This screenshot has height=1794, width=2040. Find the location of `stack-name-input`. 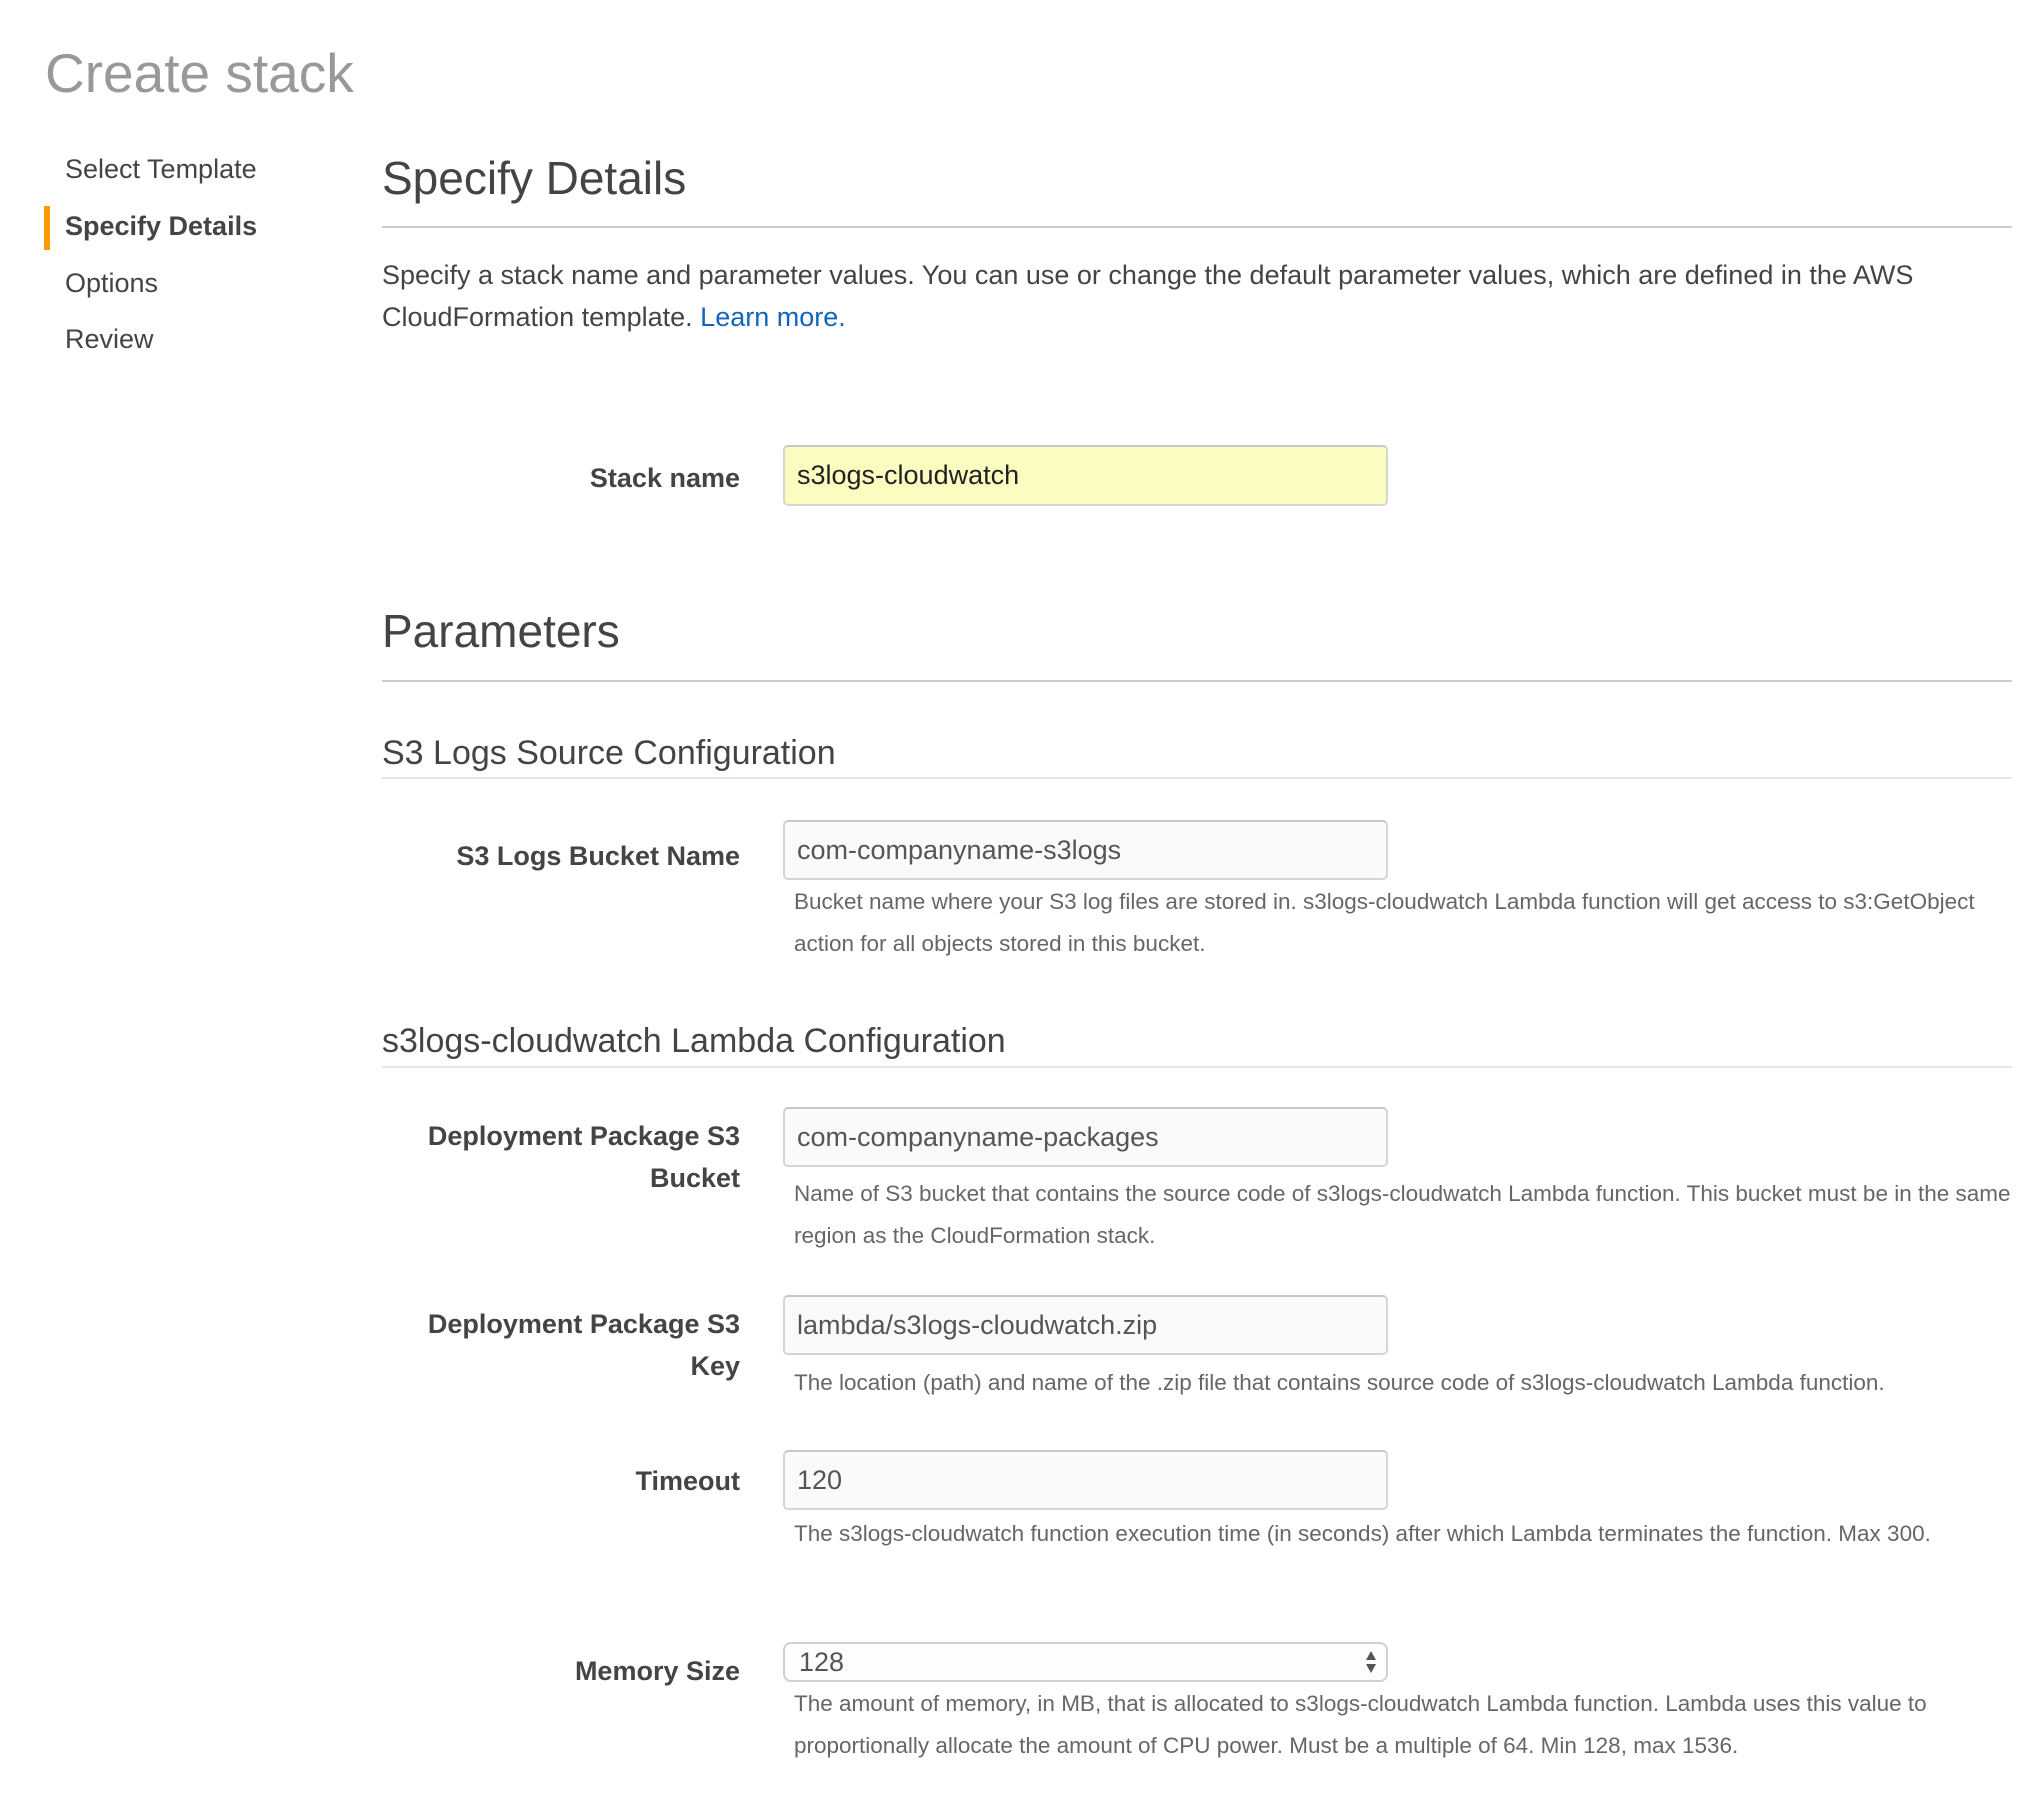

stack-name-input is located at coordinates (1085, 475).